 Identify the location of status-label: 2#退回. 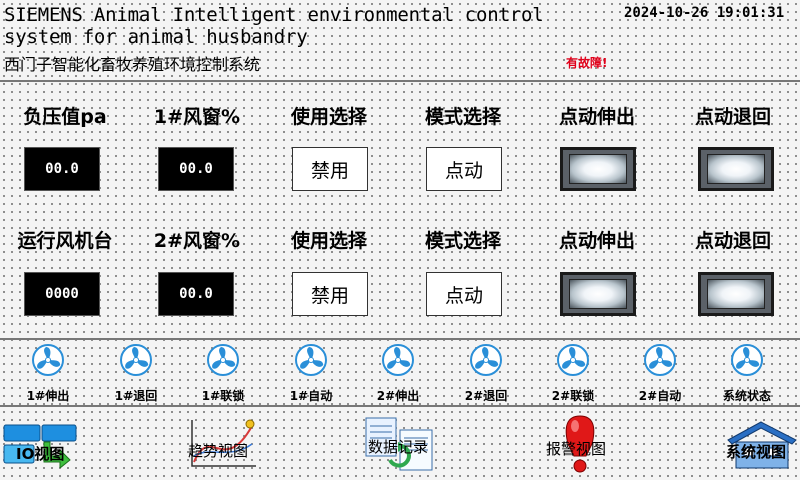
(486, 396).